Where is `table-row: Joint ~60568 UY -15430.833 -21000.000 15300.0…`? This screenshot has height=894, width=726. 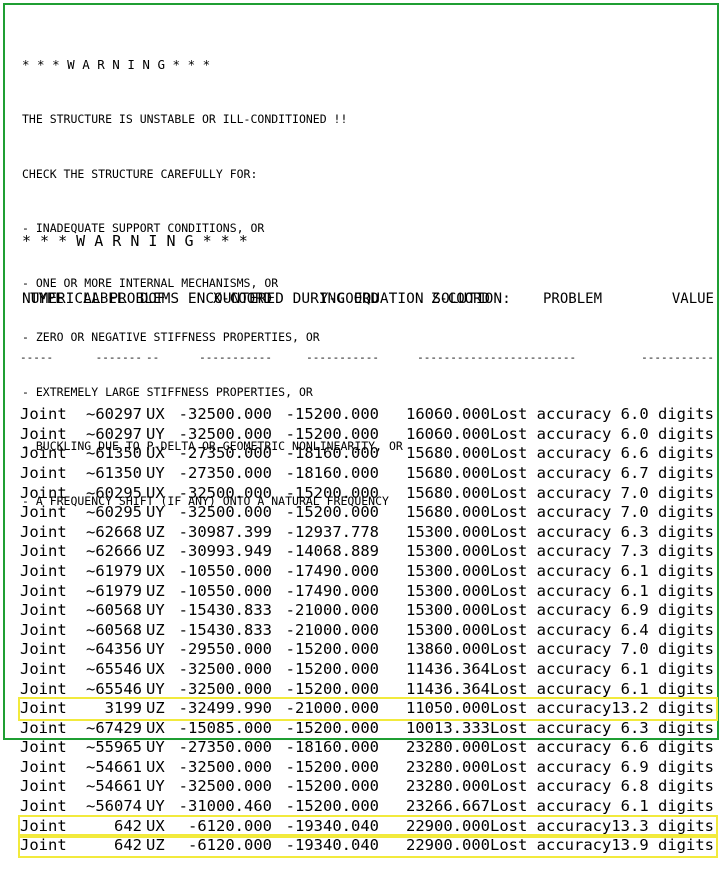
table-row: Joint ~60568 UY -15430.833 -21000.000 15300.0… is located at coordinates (368, 611).